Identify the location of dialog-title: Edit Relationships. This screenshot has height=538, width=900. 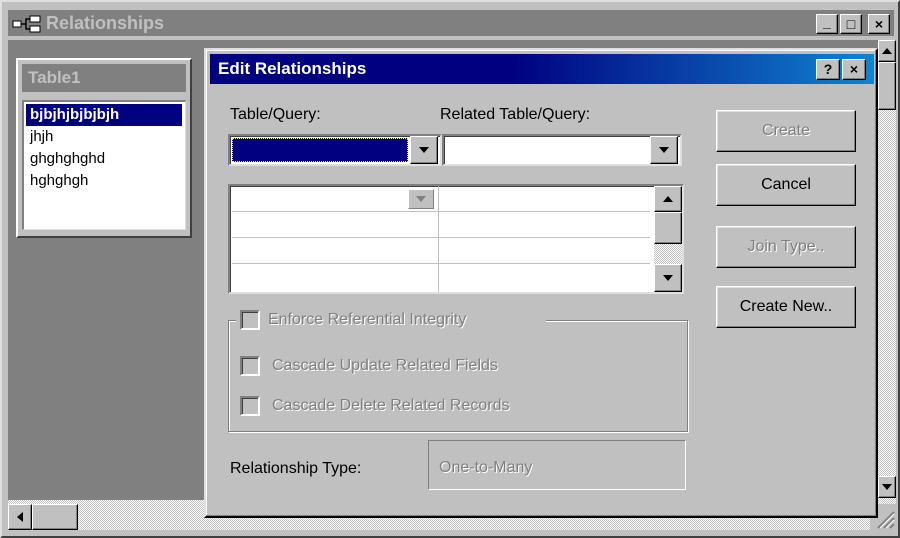
(292, 68).